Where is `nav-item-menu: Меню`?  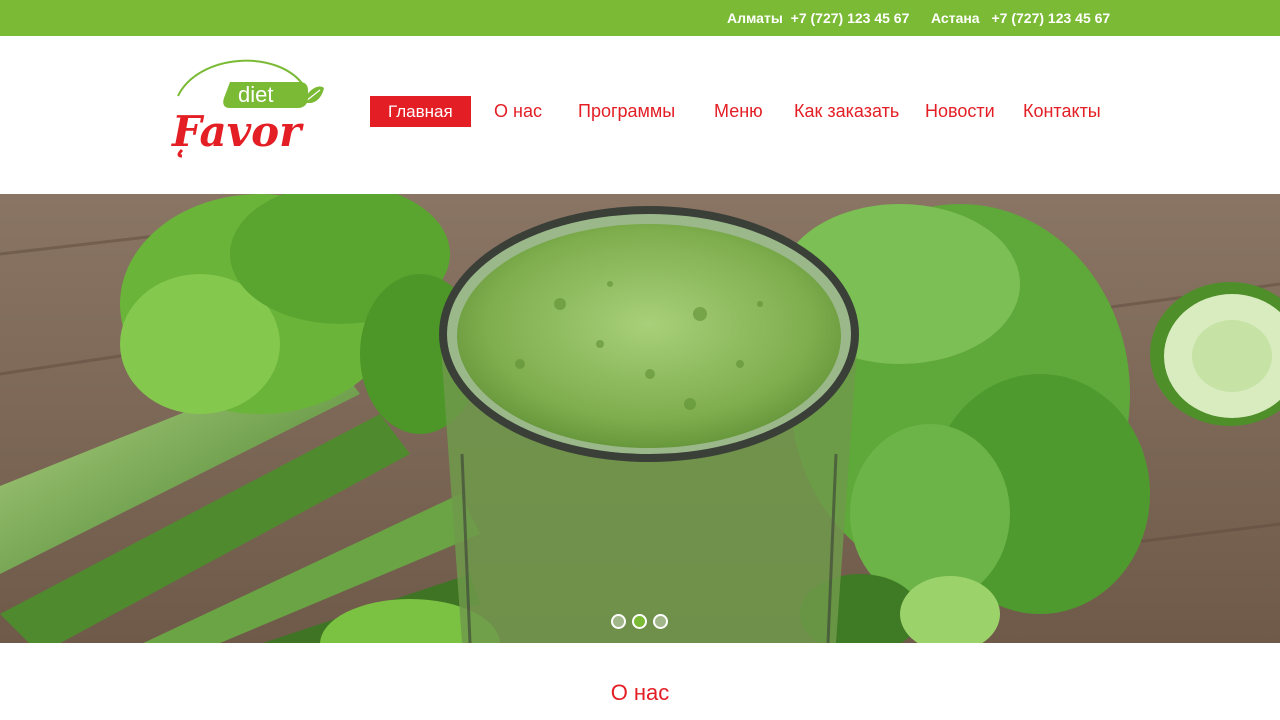
nav-item-menu: Меню is located at coordinates (738, 111).